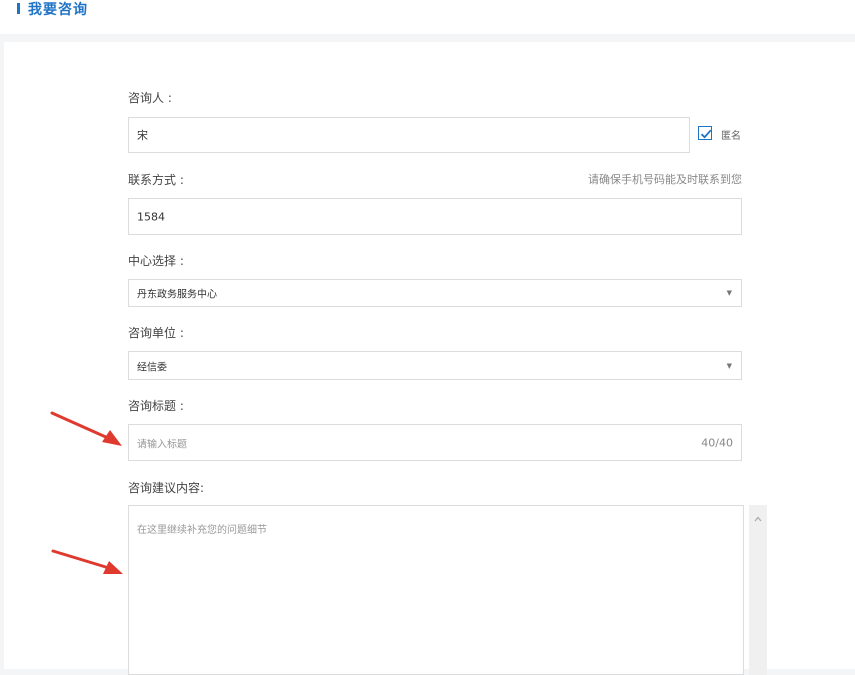  I want to click on center-label: 中心选择 :, so click(156, 261).